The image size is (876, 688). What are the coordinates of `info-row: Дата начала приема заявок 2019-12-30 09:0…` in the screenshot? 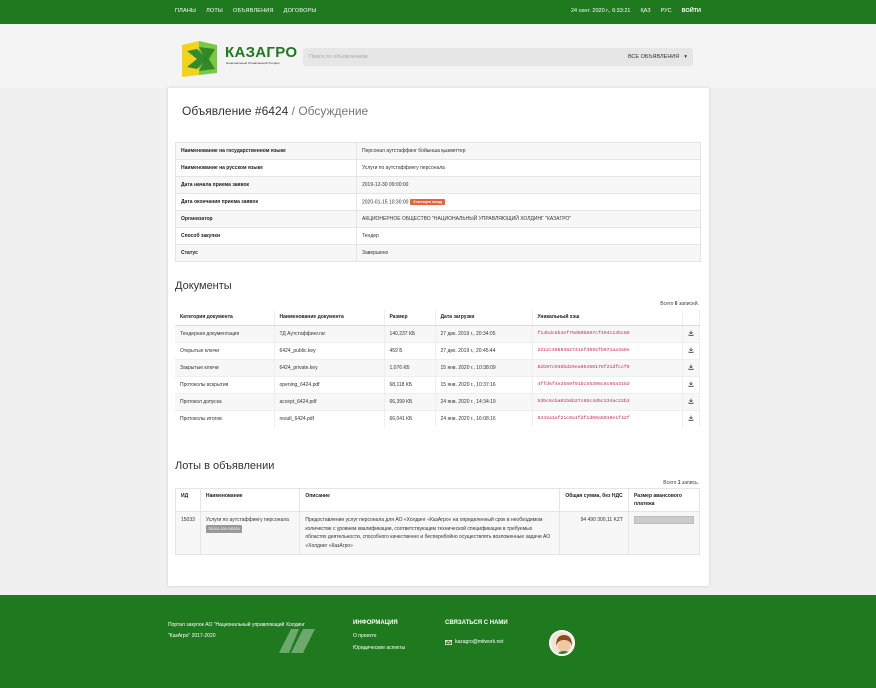 It's located at (438, 185).